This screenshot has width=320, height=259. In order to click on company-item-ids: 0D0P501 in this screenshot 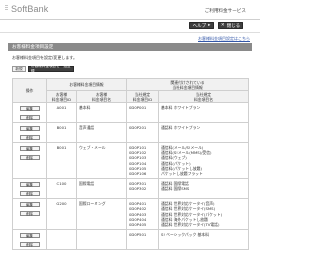, I will do `click(143, 240)`.